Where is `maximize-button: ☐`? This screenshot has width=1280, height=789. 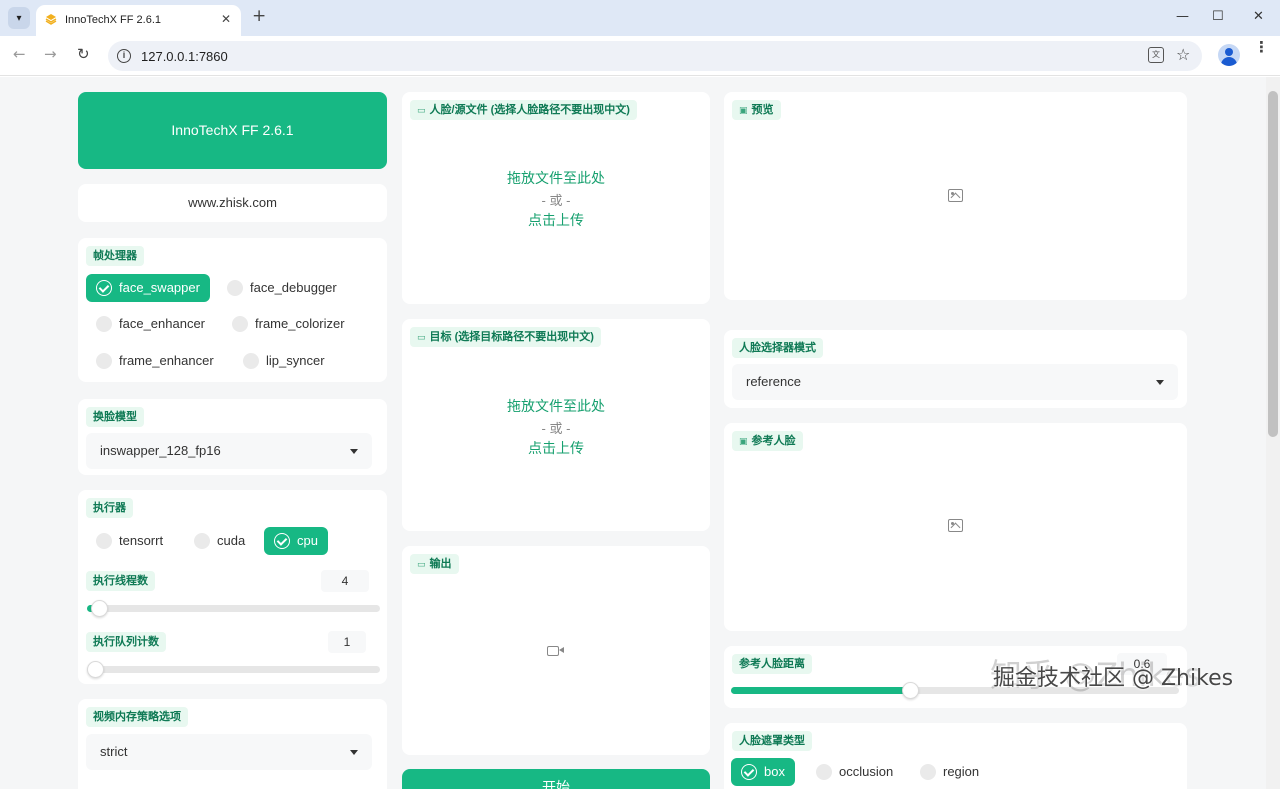 maximize-button: ☐ is located at coordinates (1218, 16).